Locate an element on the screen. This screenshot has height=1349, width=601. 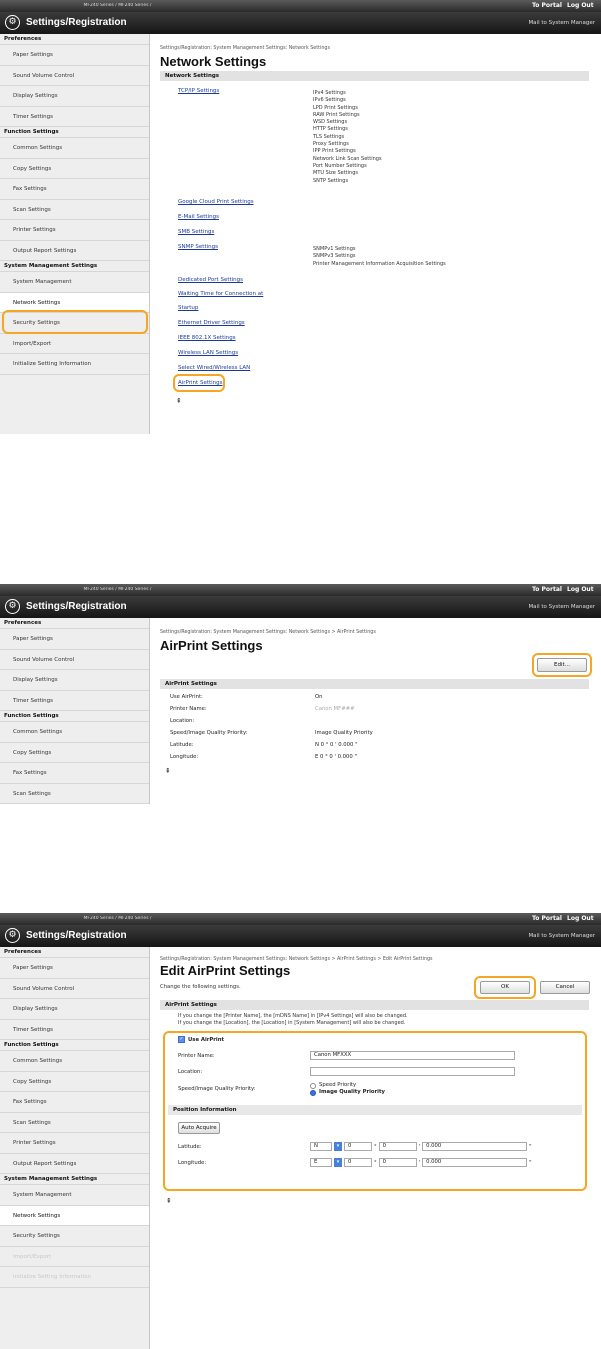
ieee-8021x-link: IEEE 802.1X Settings is located at coordinates (207, 338).